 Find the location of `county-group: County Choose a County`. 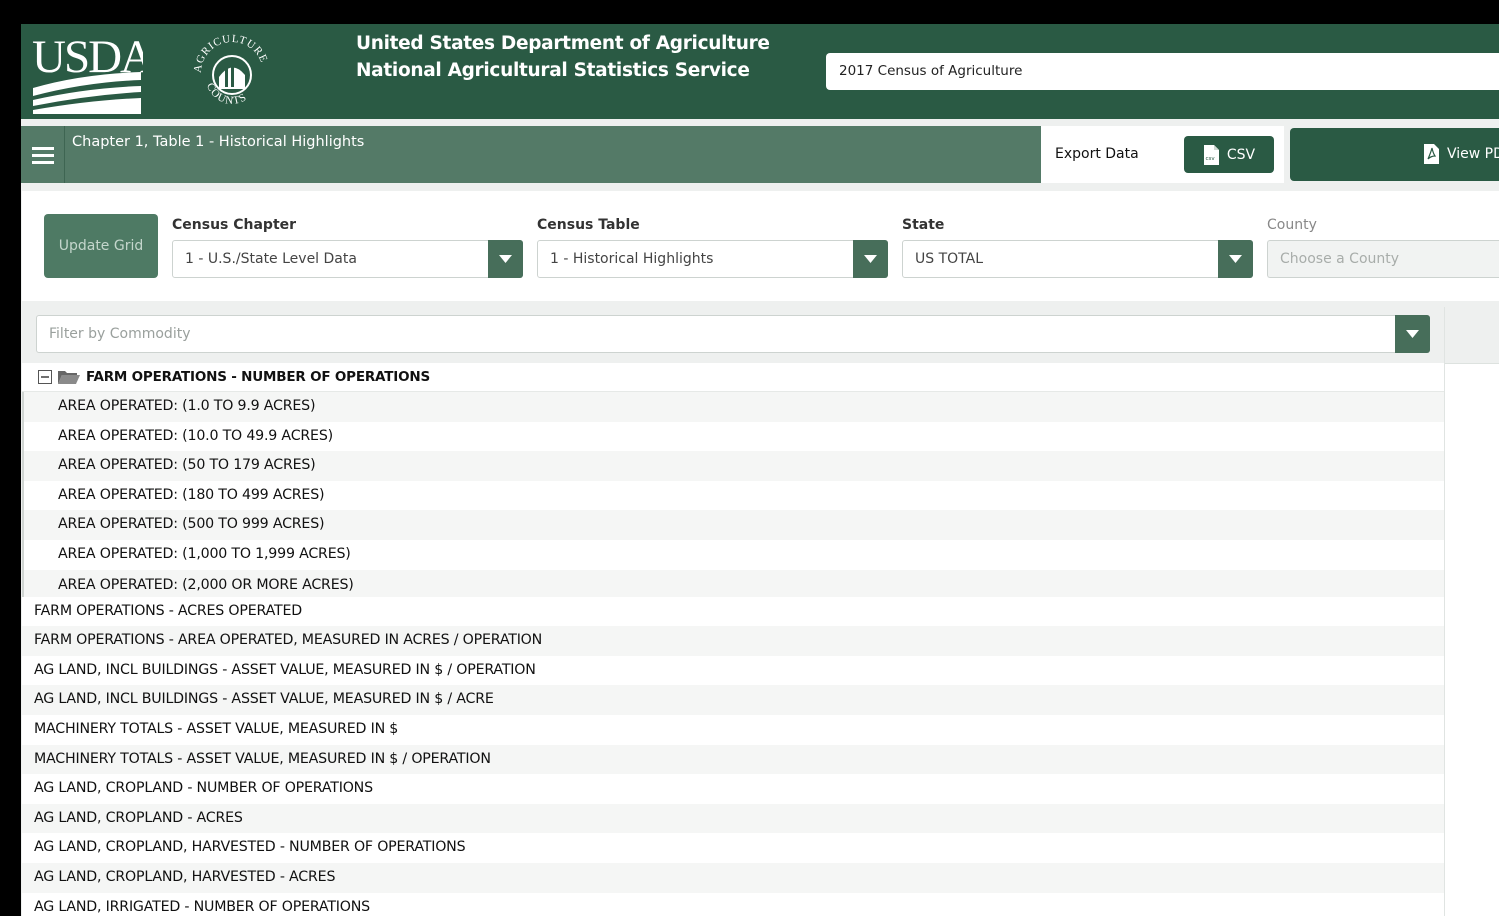

county-group: County Choose a County is located at coordinates (1383, 247).